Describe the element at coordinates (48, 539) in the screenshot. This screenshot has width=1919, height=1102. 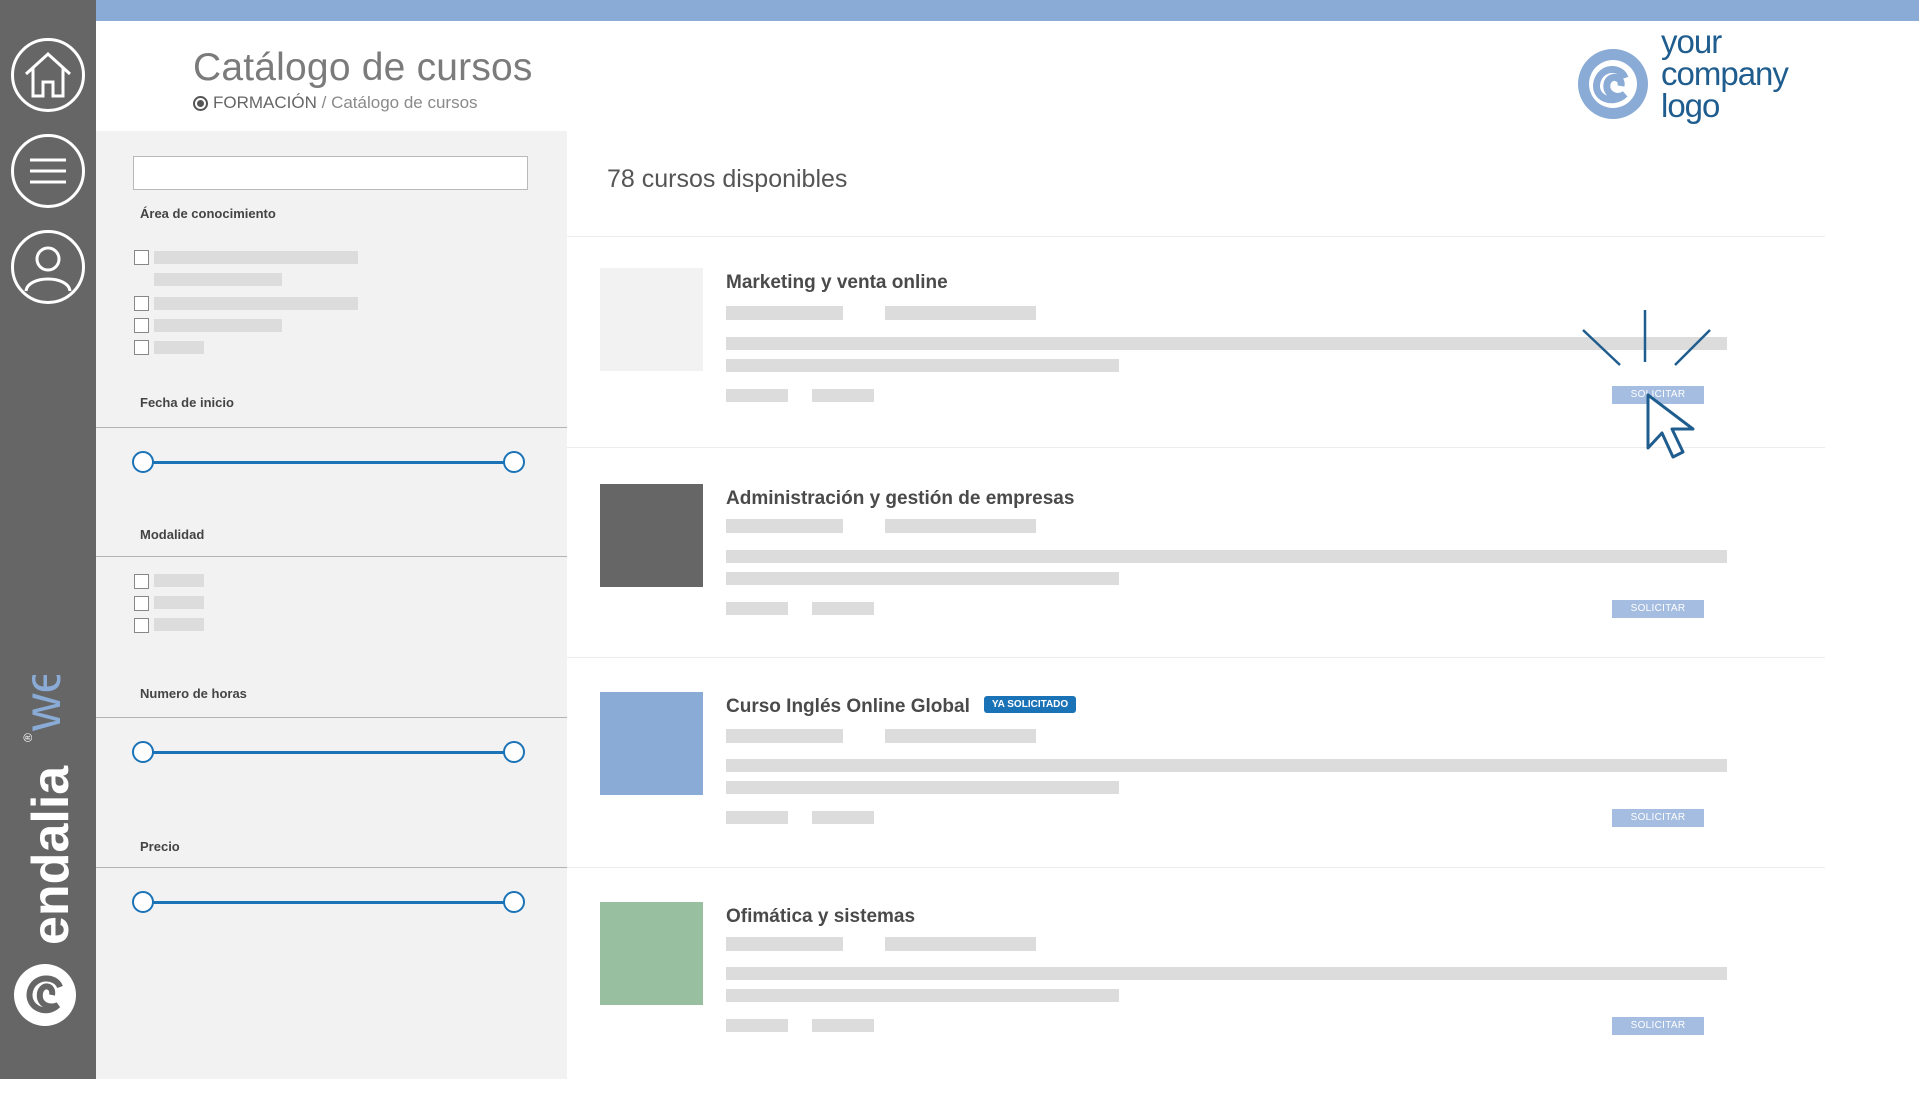
I see `left-rail: endalia web ®` at that location.